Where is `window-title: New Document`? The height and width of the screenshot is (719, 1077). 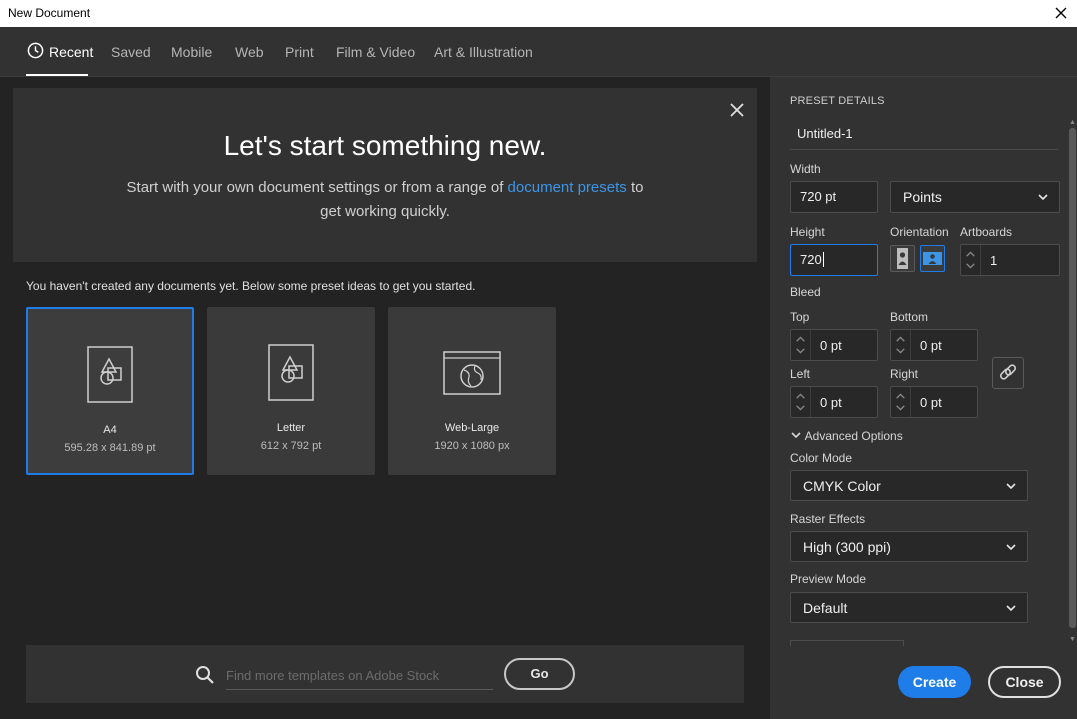 window-title: New Document is located at coordinates (49, 13).